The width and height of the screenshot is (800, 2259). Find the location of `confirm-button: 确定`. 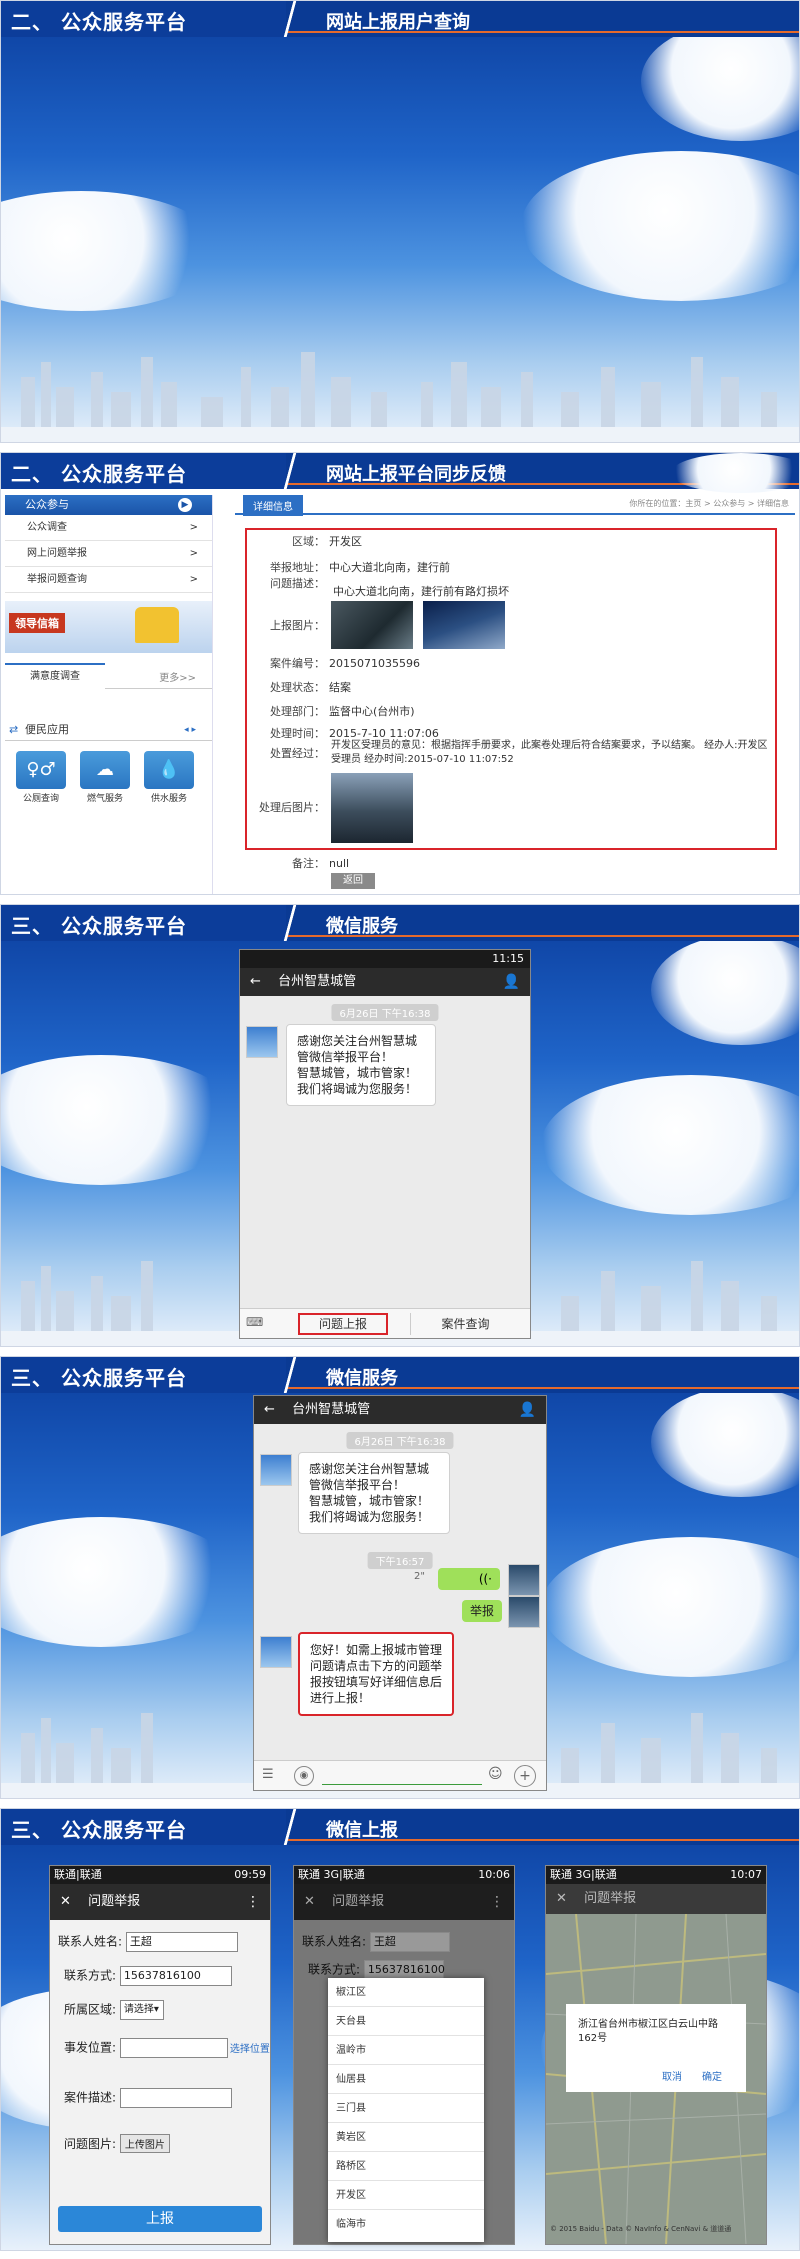

confirm-button: 确定 is located at coordinates (712, 2075).